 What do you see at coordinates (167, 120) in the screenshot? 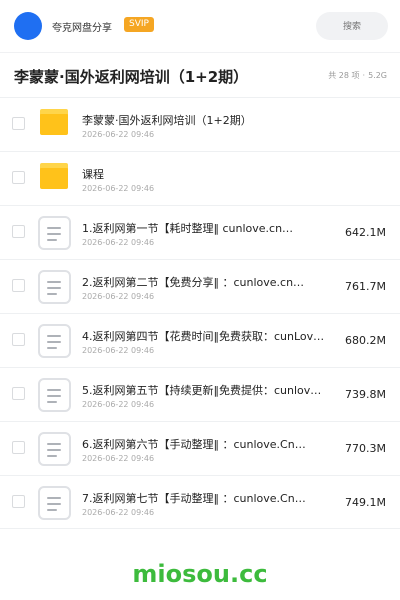
I see `item-name: 李蒙蒙·国外返利网培训（1+2期）` at bounding box center [167, 120].